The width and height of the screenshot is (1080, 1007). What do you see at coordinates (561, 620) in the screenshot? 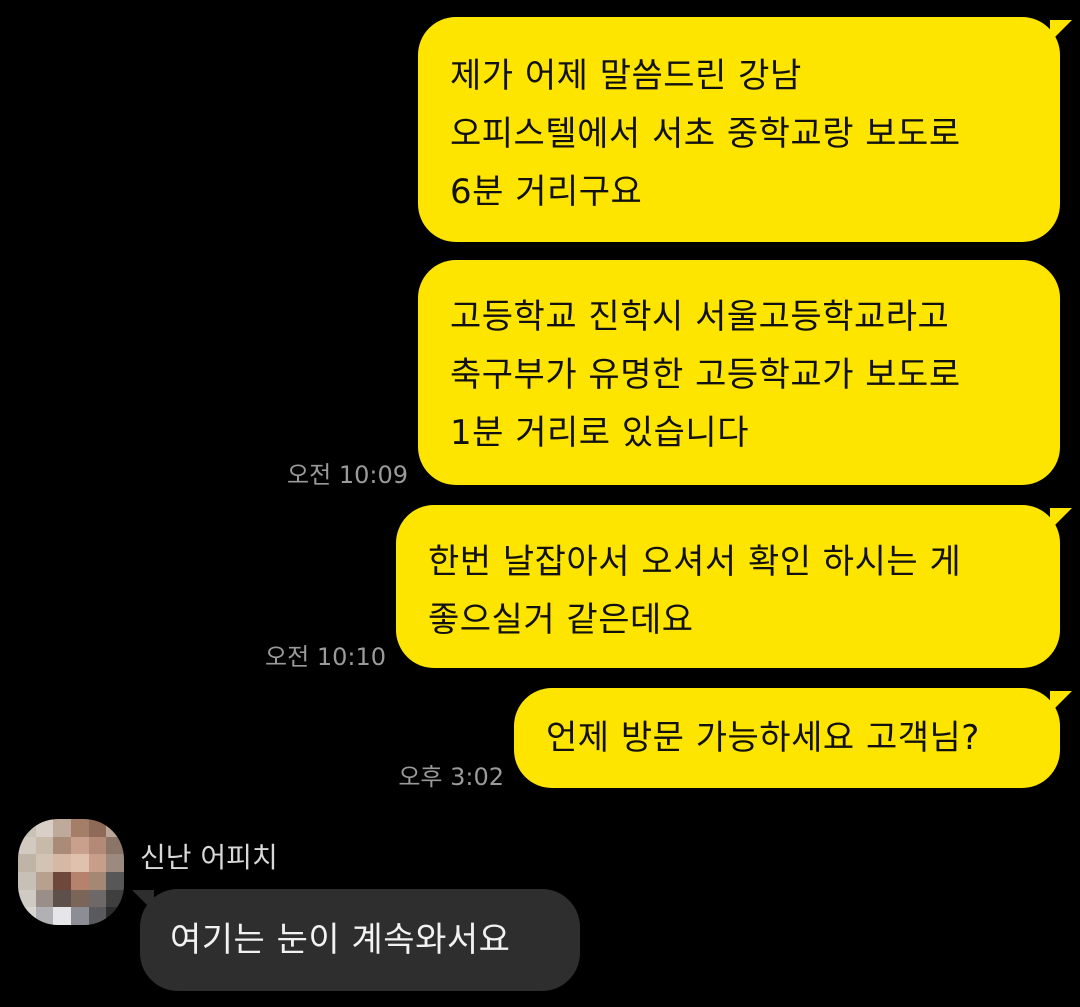
I see `message-text-line: 좋으실거 같은데요` at bounding box center [561, 620].